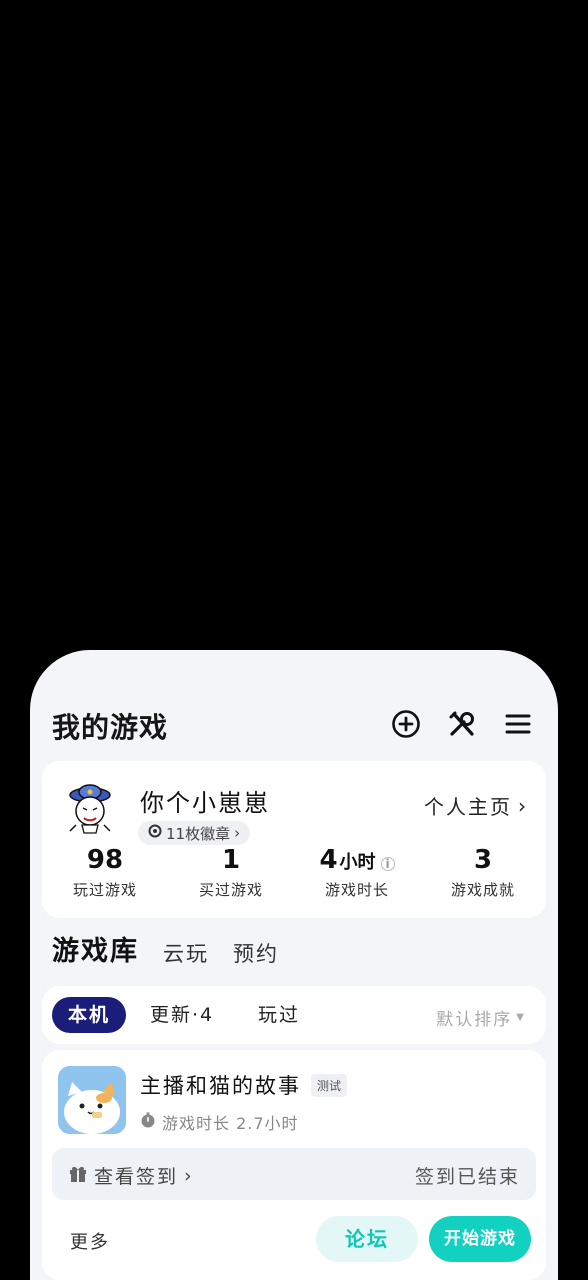  Describe the element at coordinates (356, 890) in the screenshot. I see `stat-label: 游戏时长` at that location.